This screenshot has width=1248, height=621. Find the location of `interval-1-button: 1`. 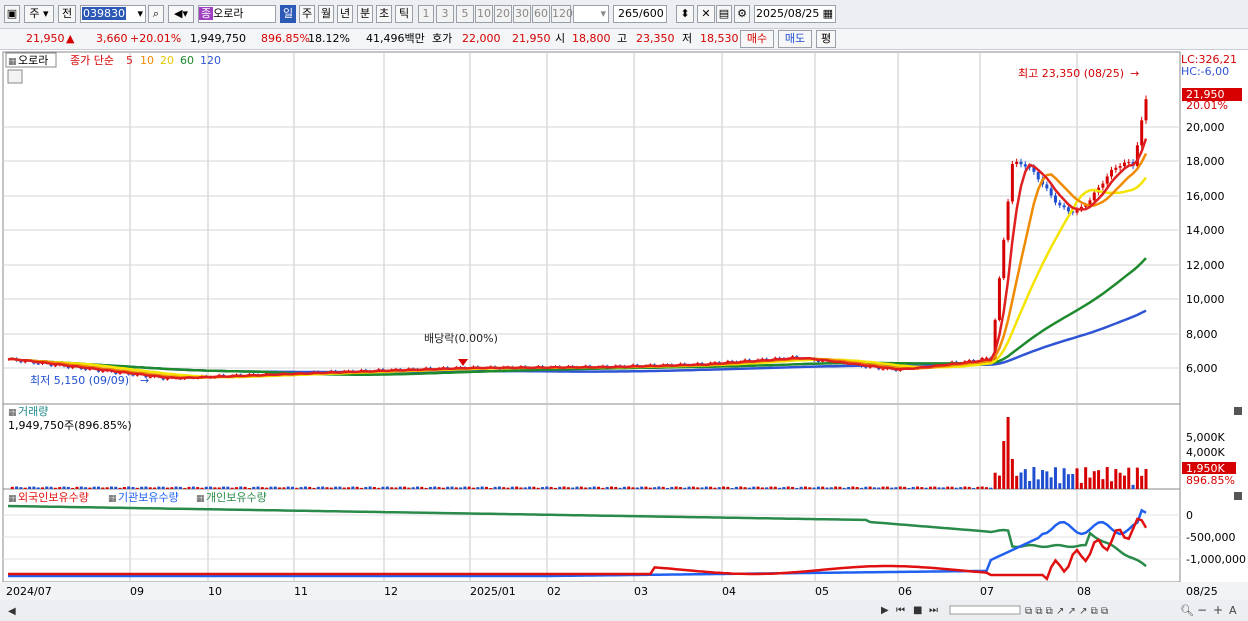

interval-1-button: 1 is located at coordinates (426, 14).